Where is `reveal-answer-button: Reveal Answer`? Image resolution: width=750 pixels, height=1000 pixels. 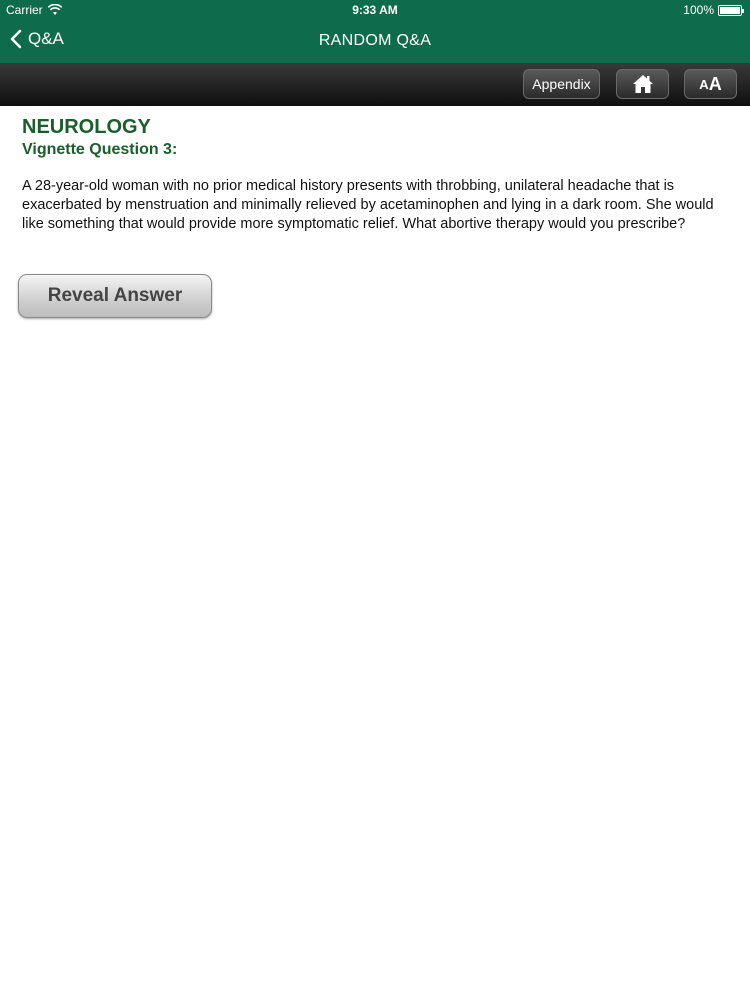 reveal-answer-button: Reveal Answer is located at coordinates (115, 296).